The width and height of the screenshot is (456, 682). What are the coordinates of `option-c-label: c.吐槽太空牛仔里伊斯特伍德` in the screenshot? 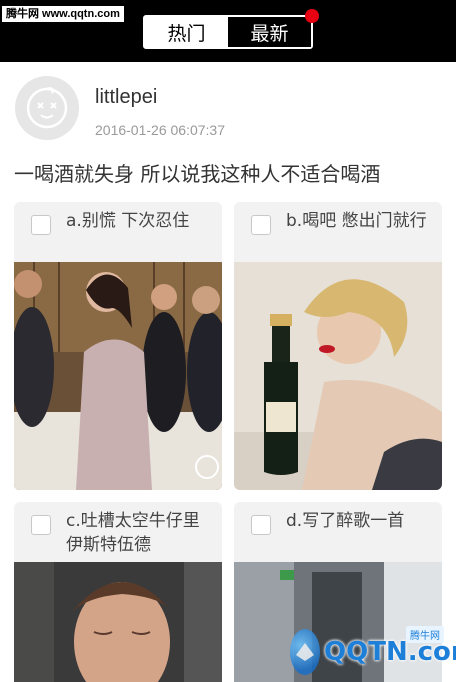 It's located at (133, 533).